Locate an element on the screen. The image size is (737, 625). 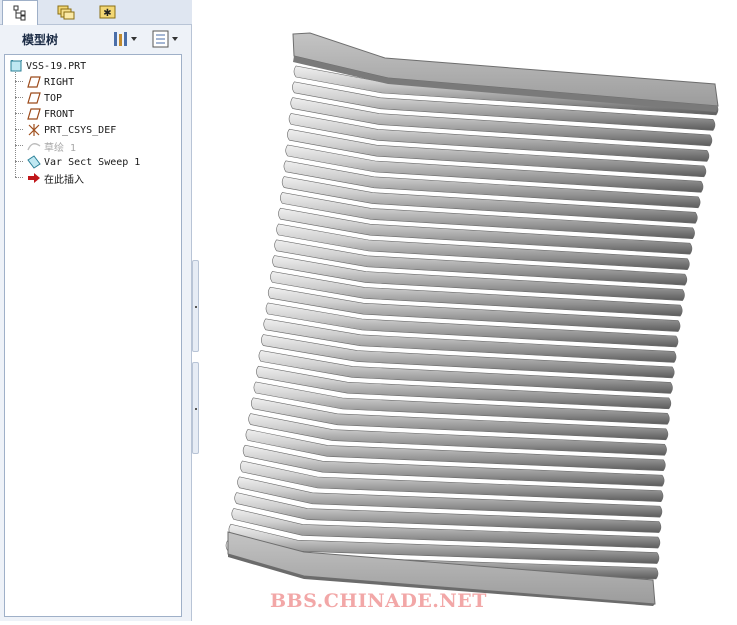
folder-browser-icon is located at coordinates (66, 12).